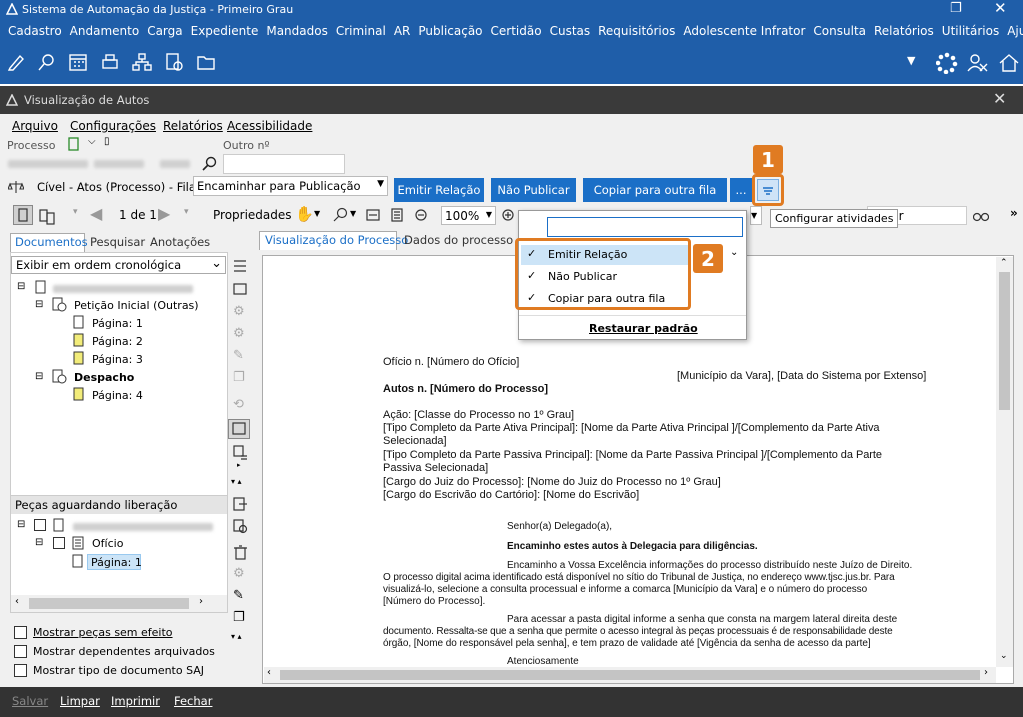  What do you see at coordinates (468, 215) in the screenshot?
I see `zoom-select: 100% ▼` at bounding box center [468, 215].